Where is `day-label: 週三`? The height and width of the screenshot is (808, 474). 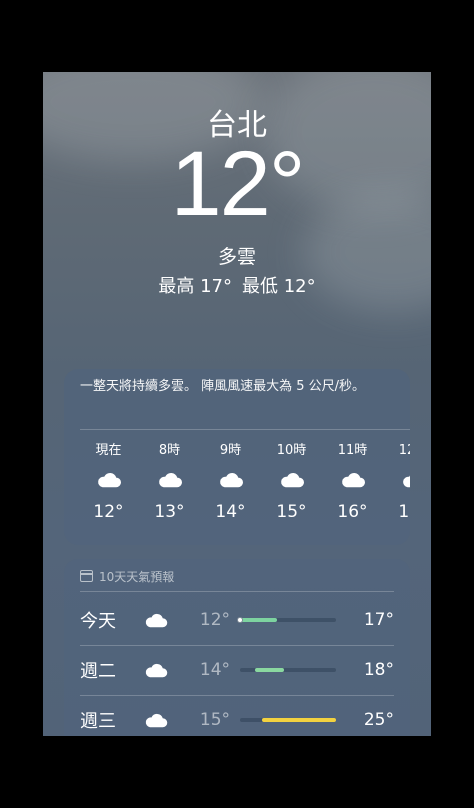 day-label: 週三 is located at coordinates (98, 721).